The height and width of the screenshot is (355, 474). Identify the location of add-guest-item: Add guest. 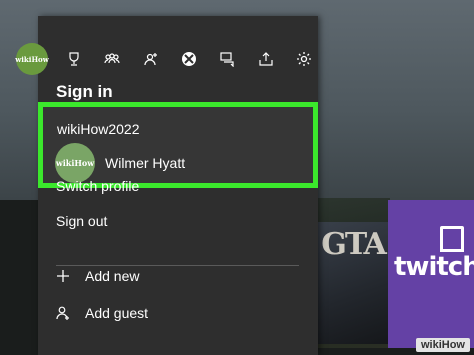
(102, 313).